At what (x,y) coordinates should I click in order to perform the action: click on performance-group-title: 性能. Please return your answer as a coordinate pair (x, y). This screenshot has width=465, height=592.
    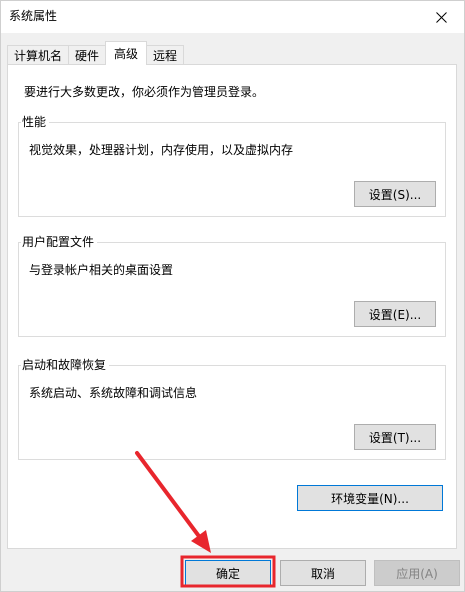
    Looking at the image, I should click on (35, 122).